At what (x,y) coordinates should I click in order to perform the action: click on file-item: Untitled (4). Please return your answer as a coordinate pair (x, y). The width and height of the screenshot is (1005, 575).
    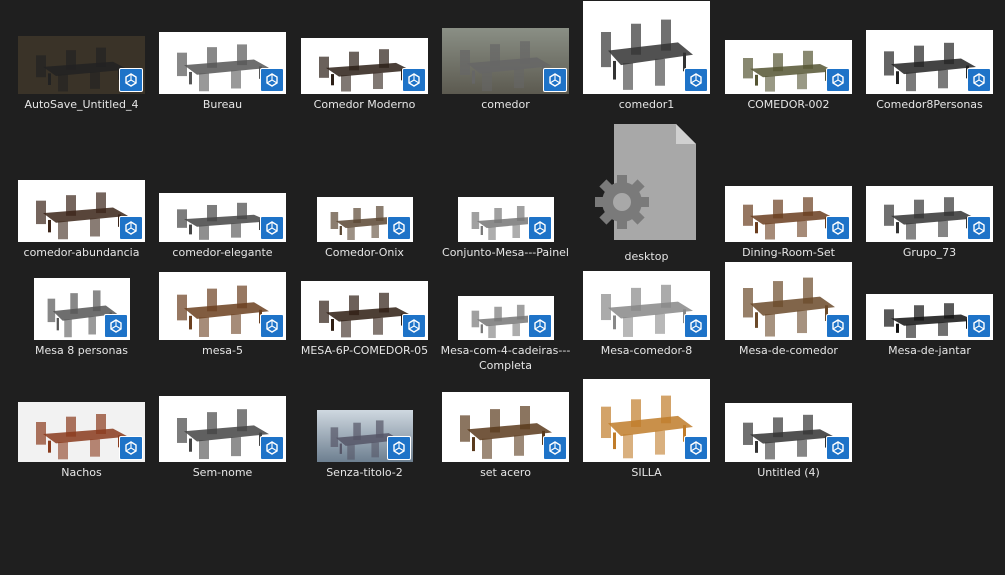
    Looking at the image, I should click on (788, 424).